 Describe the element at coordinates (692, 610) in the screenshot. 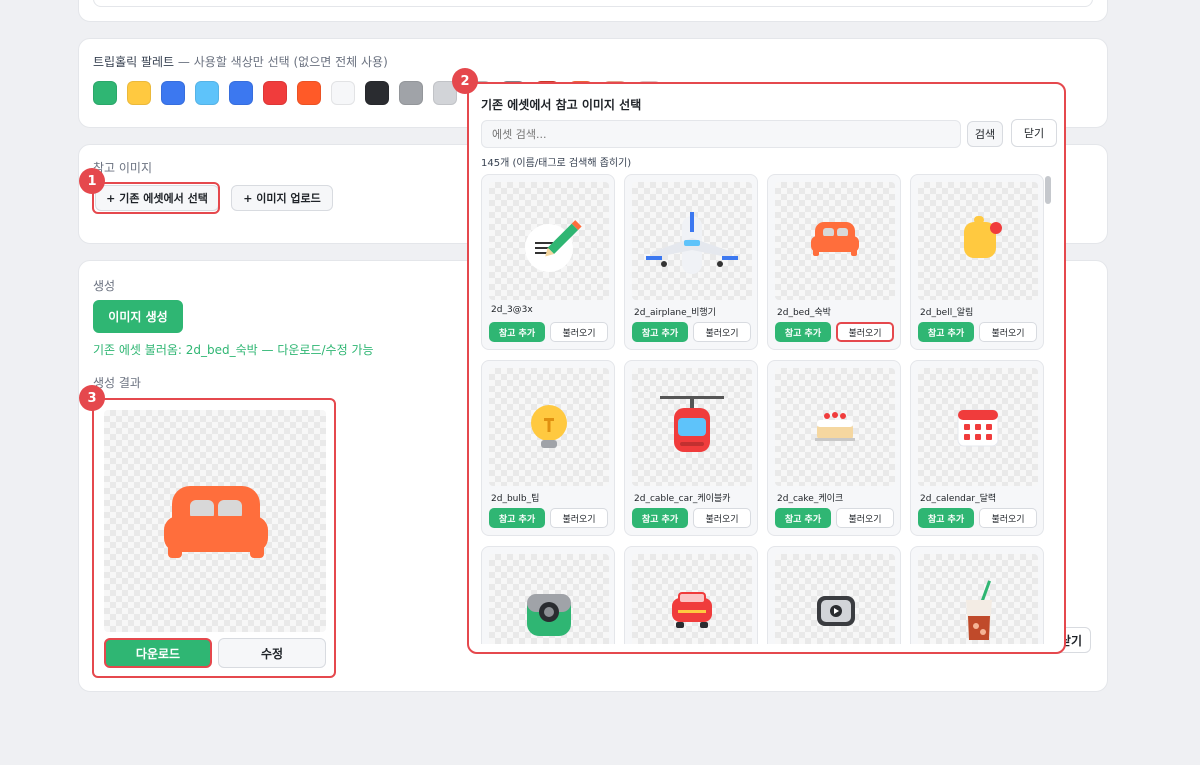

I see `car-icon` at that location.